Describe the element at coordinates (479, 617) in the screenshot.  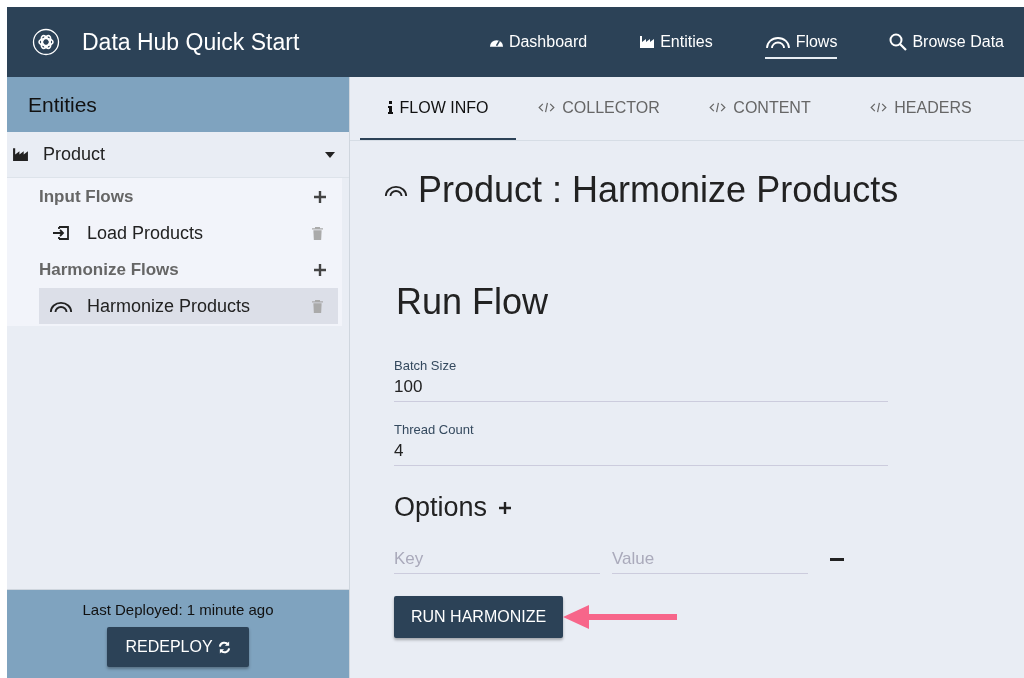
I see `run-button: RUN HARMONIZE` at that location.